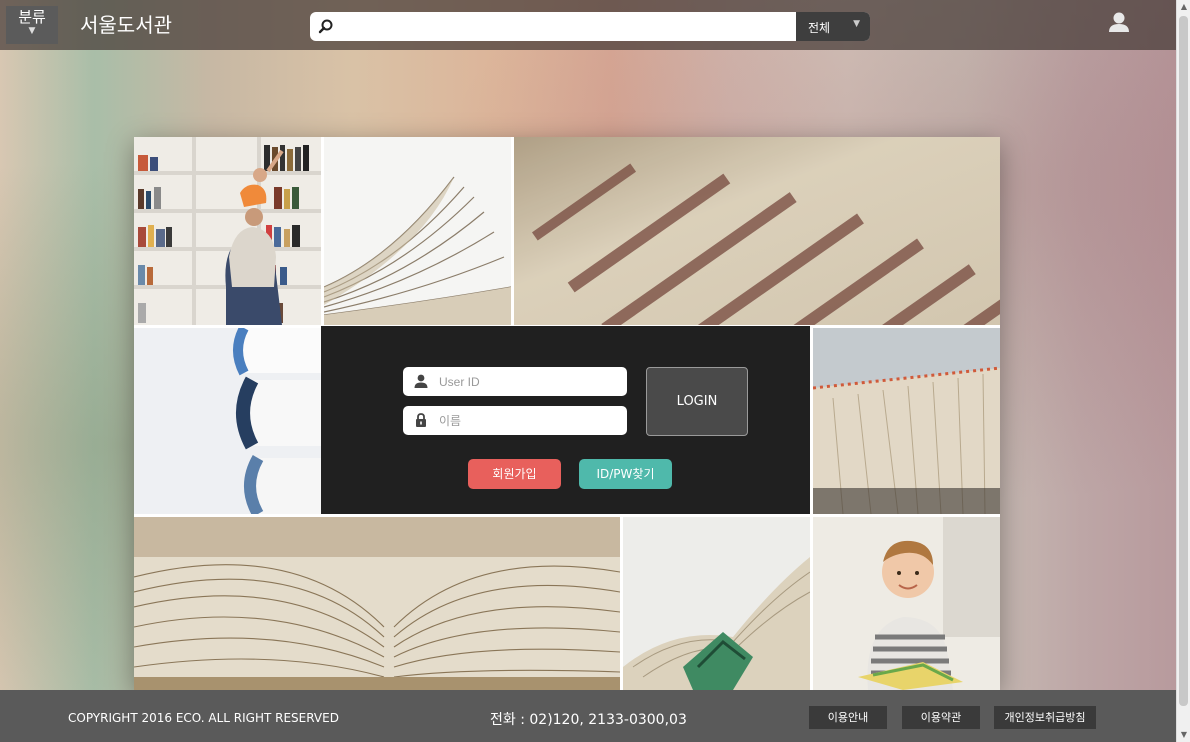 The image size is (1190, 742). What do you see at coordinates (833, 26) in the screenshot?
I see `search-scope-select: 전체 ▼` at bounding box center [833, 26].